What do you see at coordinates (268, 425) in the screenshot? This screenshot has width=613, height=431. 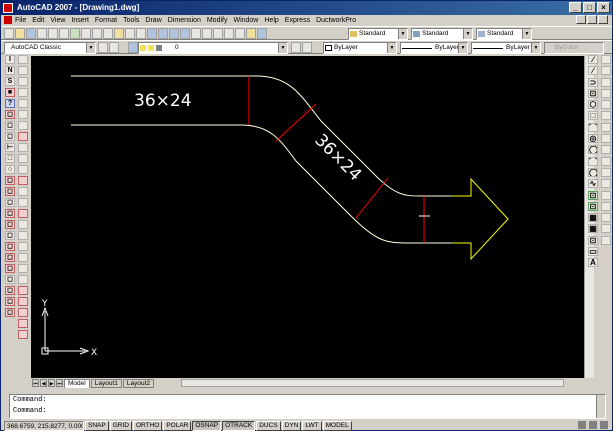 I see `ducs-toggle: DUCS` at bounding box center [268, 425].